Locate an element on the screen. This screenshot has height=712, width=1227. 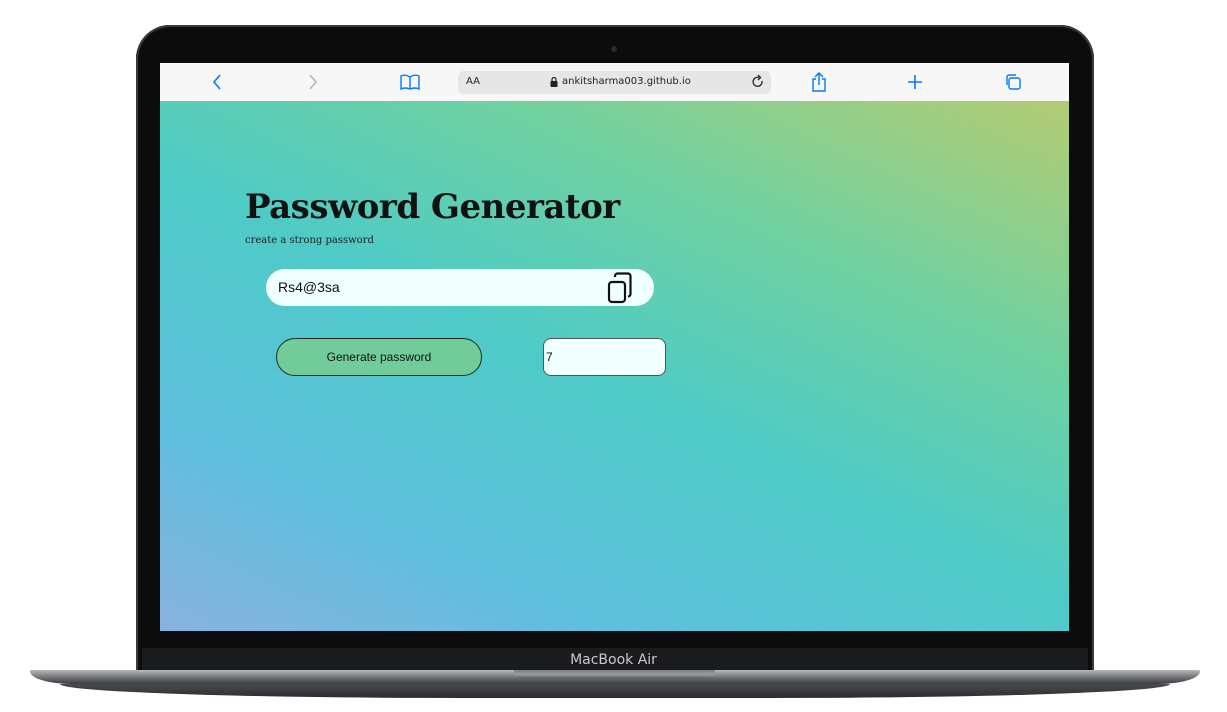
reader-button: AA is located at coordinates (473, 81).